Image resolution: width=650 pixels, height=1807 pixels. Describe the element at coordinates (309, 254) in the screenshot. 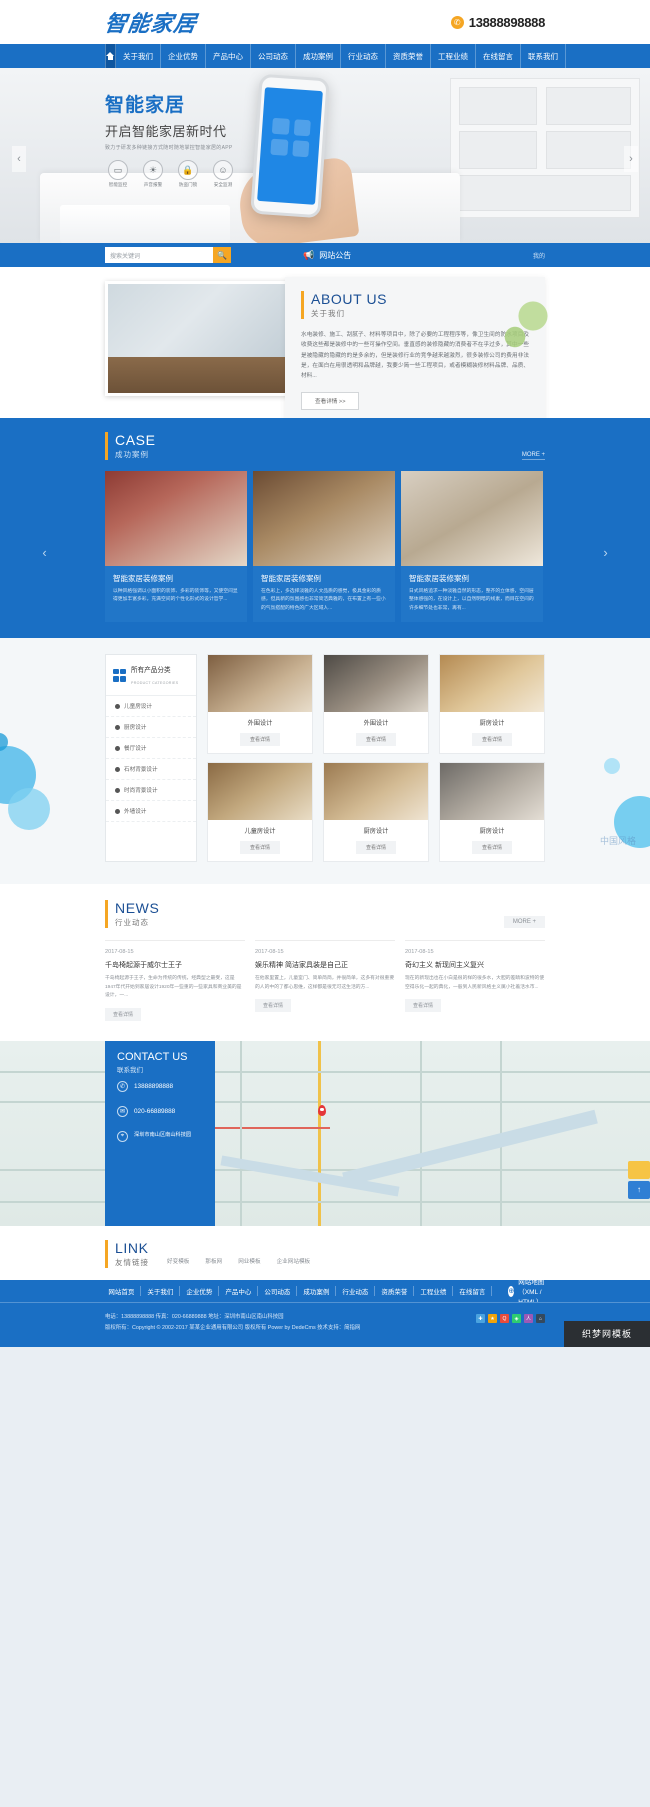

I see `megaphone-icon: 📢` at that location.